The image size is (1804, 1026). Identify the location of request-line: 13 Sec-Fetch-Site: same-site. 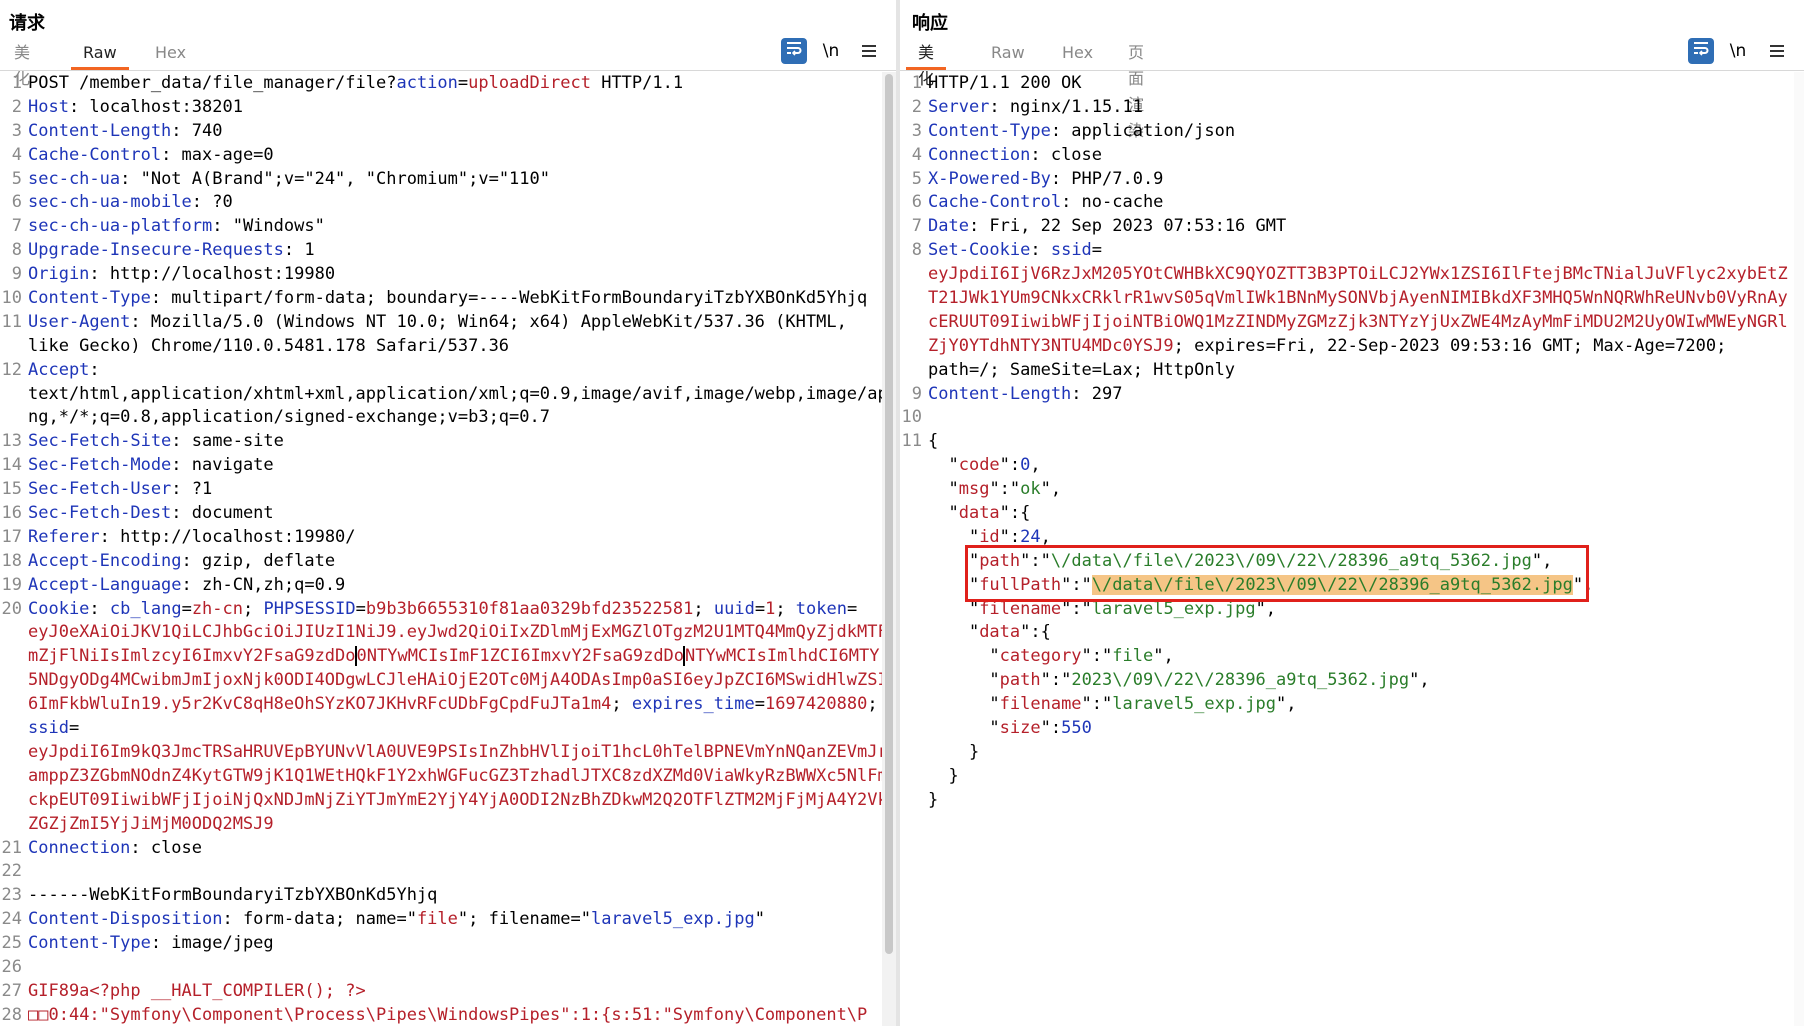
(441, 442).